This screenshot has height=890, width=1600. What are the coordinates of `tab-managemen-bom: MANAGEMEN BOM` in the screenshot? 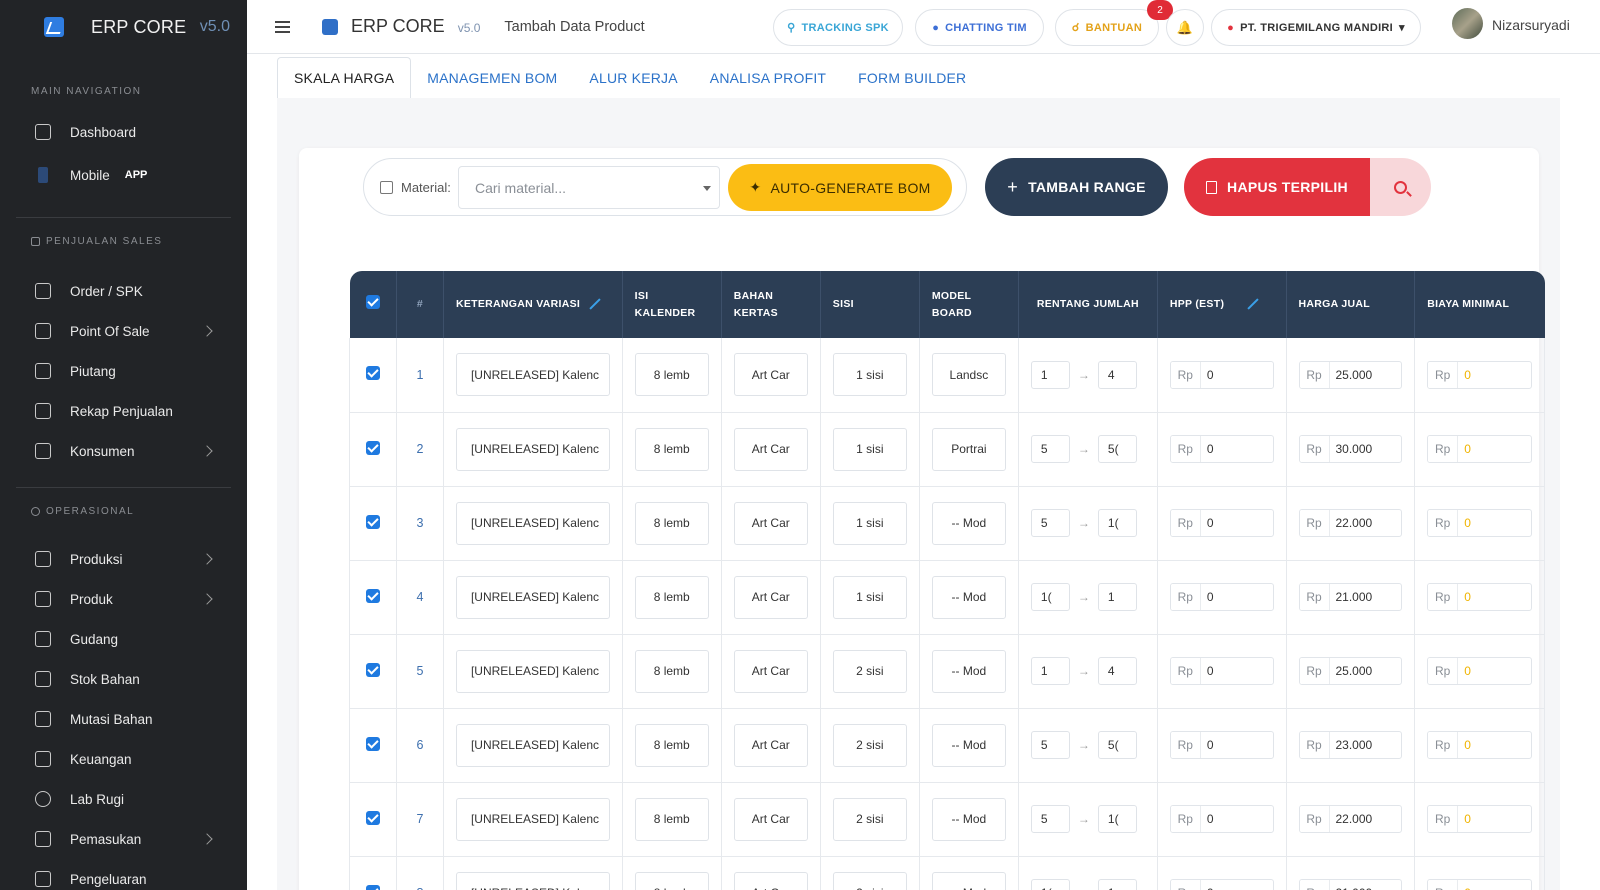 It's located at (492, 78).